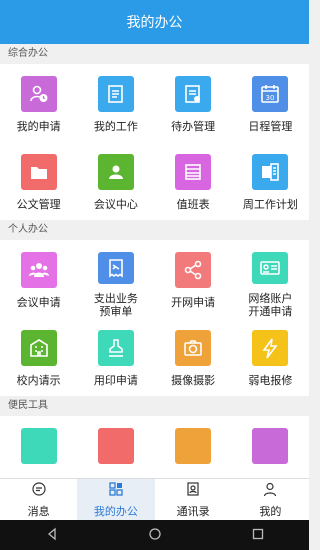 This screenshot has height=550, width=320. What do you see at coordinates (193, 511) in the screenshot?
I see `tab-label: 通讯录` at bounding box center [193, 511].